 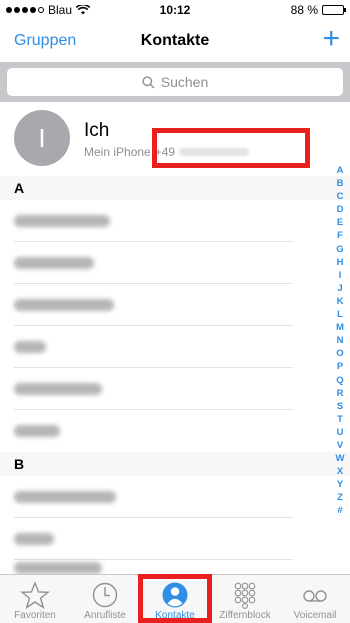 I want to click on tab-label: Ziffernblock, so click(x=245, y=615).